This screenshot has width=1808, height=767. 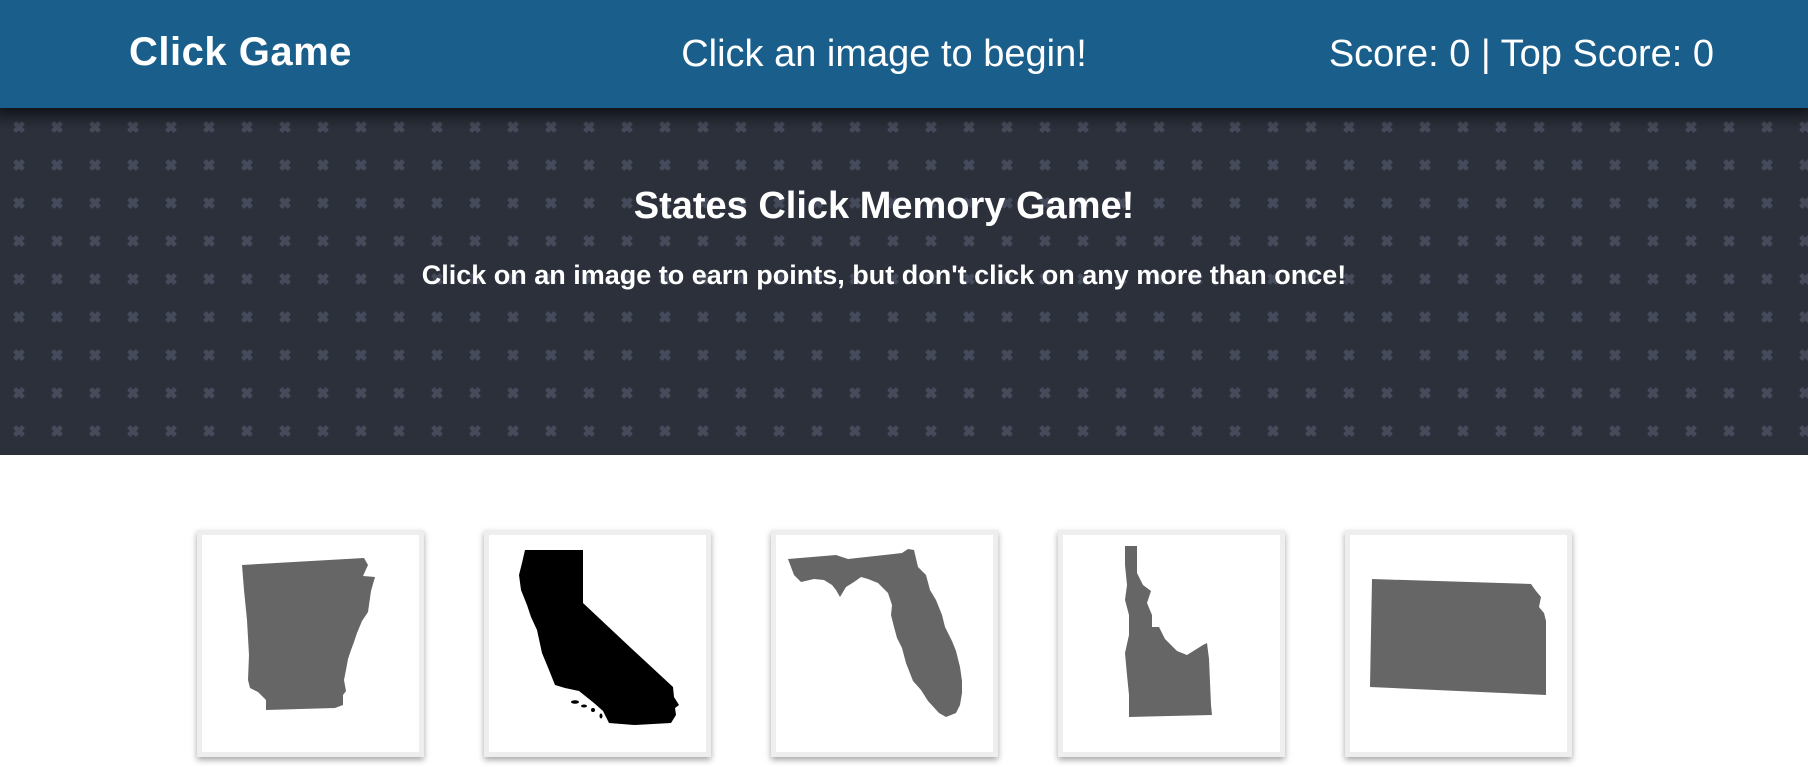 I want to click on arkansas-shape, so click(x=308, y=634).